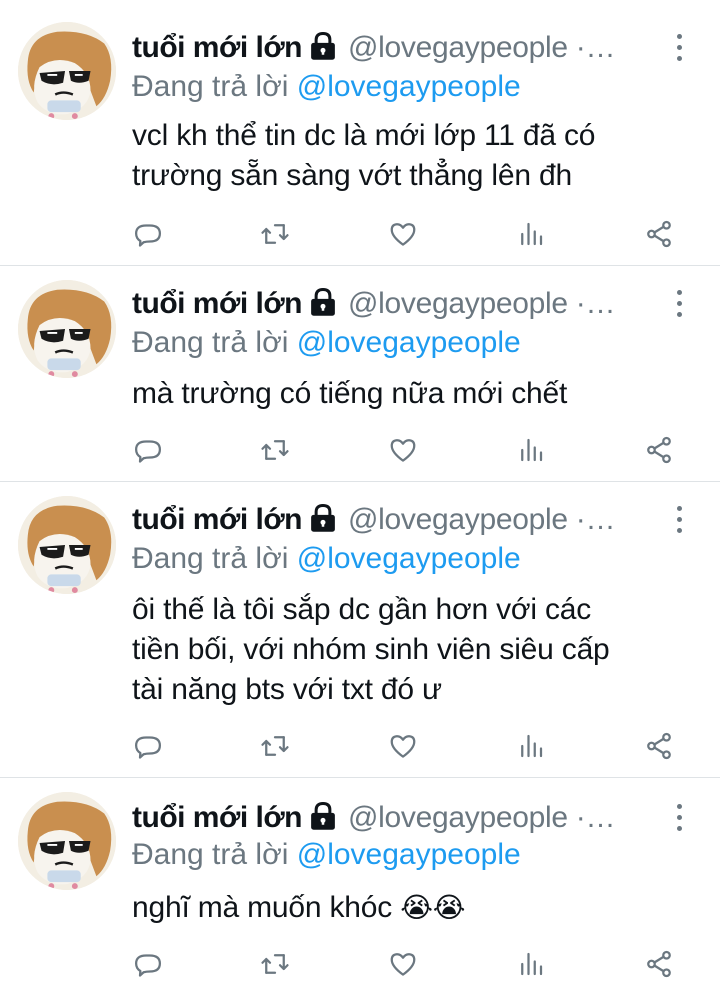 The width and height of the screenshot is (720, 986). Describe the element at coordinates (433, 907) in the screenshot. I see `crying-emoji: 😭😭` at that location.